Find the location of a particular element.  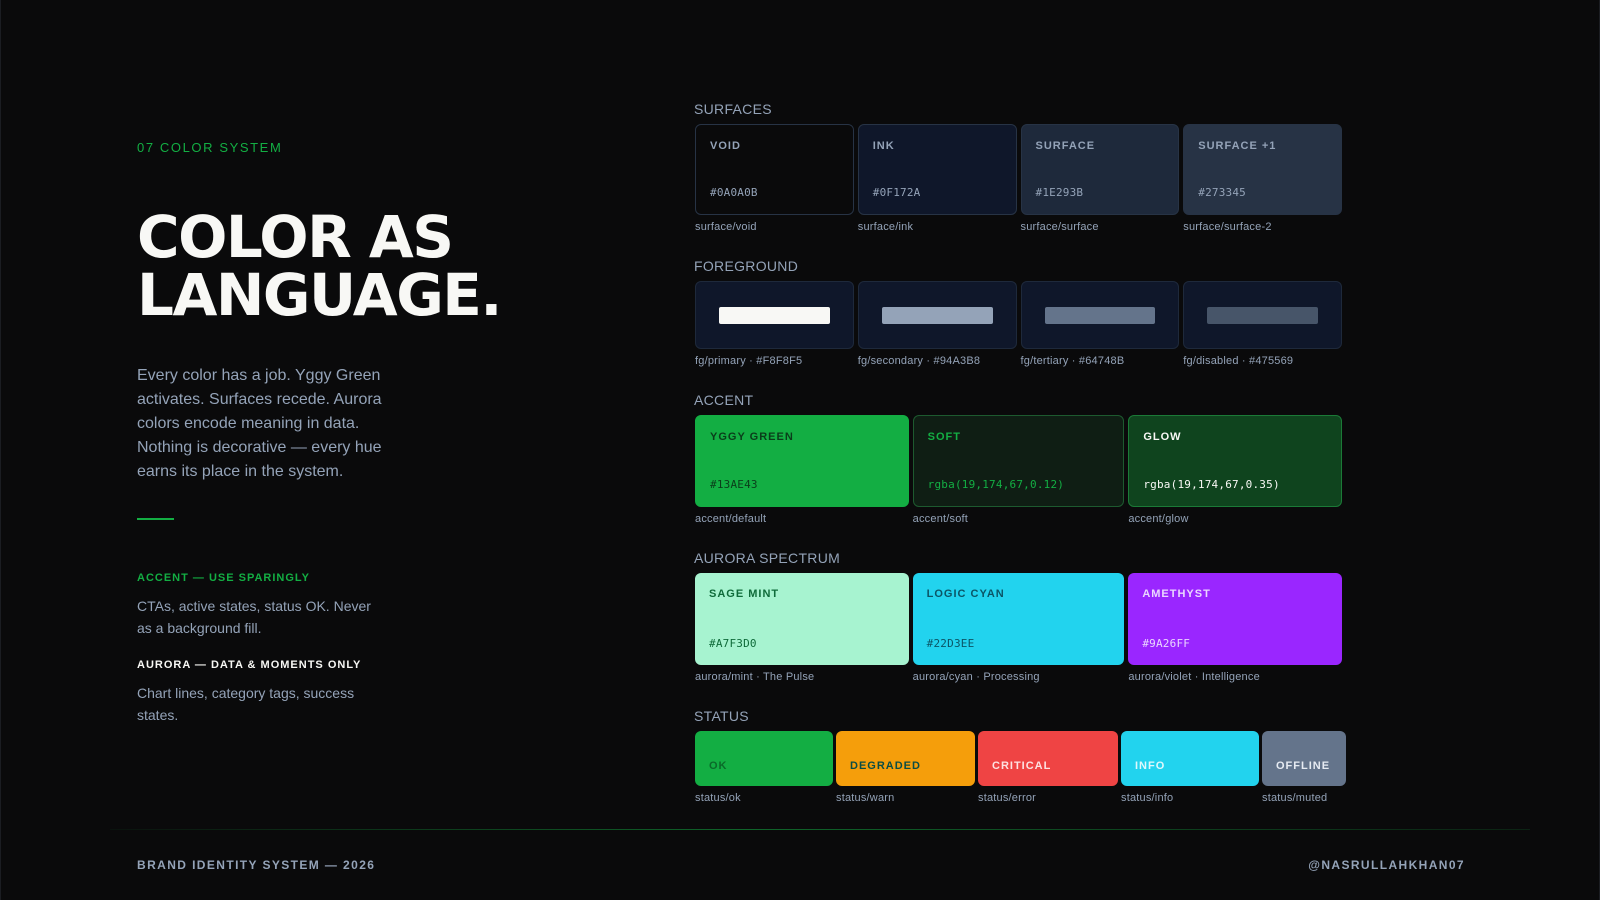

swatch-name: YGGY GREEN is located at coordinates (752, 437).